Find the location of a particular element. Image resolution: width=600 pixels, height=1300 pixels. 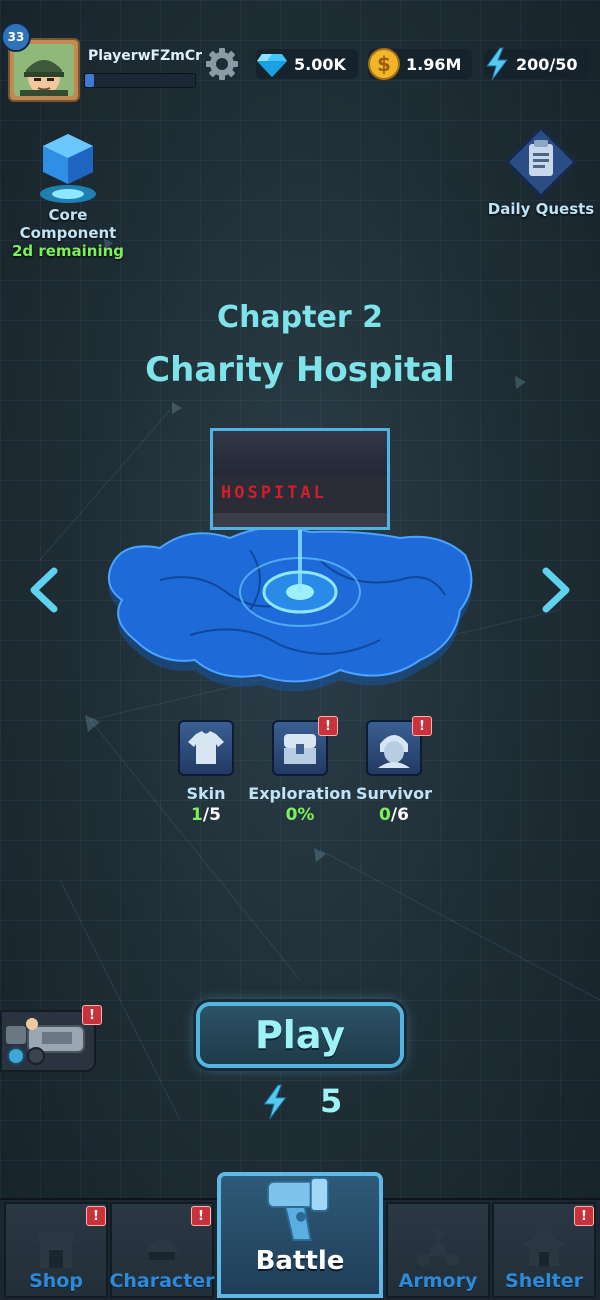

xp-progress-fill is located at coordinates (89, 80).